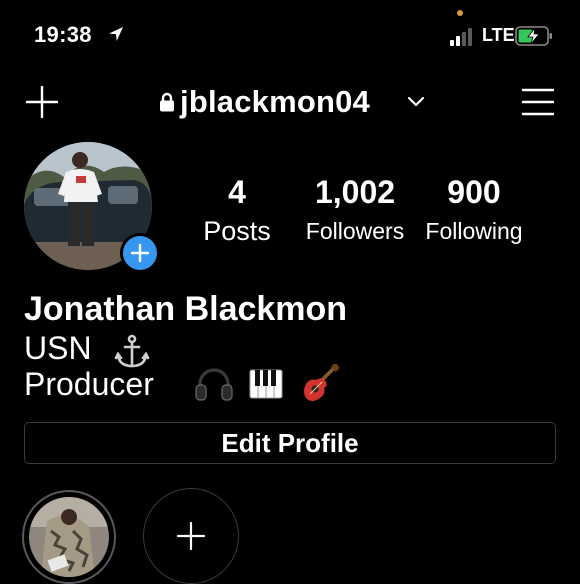  I want to click on location-arrow-icon, so click(116, 34).